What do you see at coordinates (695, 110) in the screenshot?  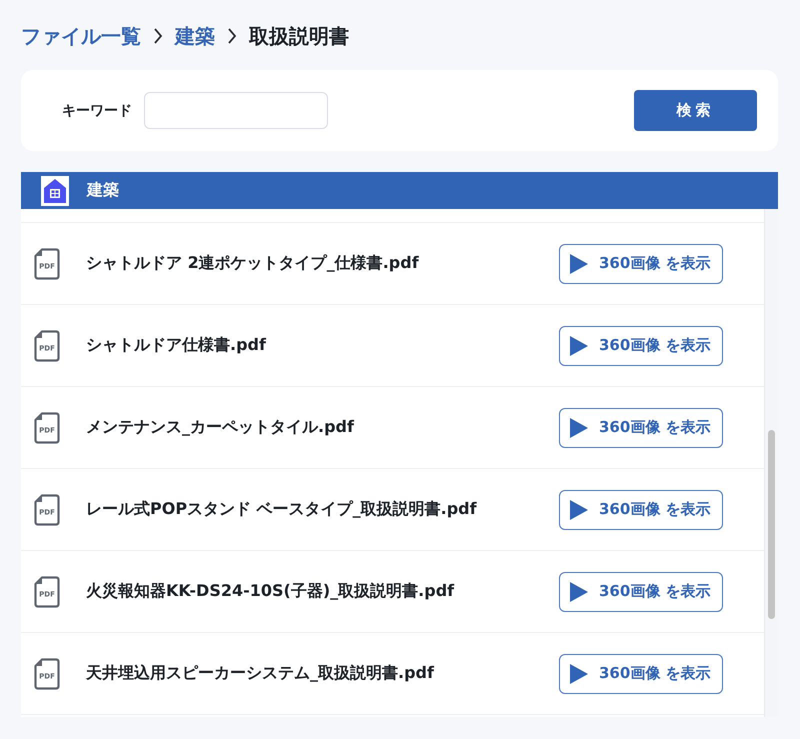 I see `search-button: 検索` at bounding box center [695, 110].